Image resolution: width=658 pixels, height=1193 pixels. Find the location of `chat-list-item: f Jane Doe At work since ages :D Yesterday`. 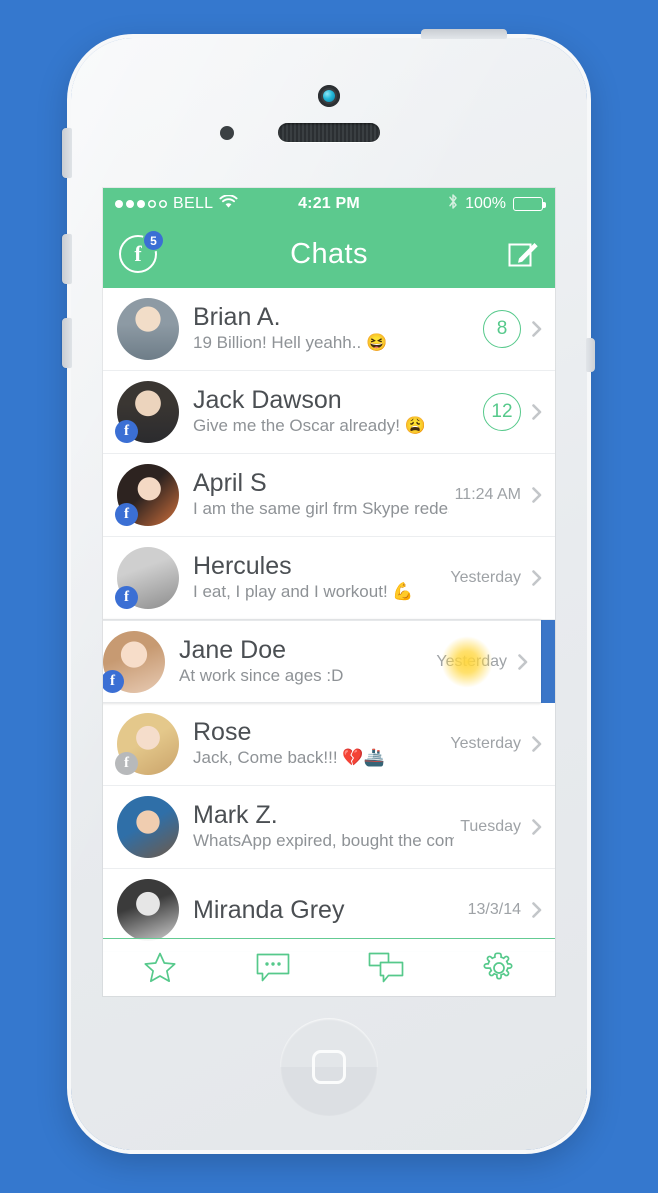

chat-list-item: f Jane Doe At work since ages :D Yesterday is located at coordinates (322, 661).